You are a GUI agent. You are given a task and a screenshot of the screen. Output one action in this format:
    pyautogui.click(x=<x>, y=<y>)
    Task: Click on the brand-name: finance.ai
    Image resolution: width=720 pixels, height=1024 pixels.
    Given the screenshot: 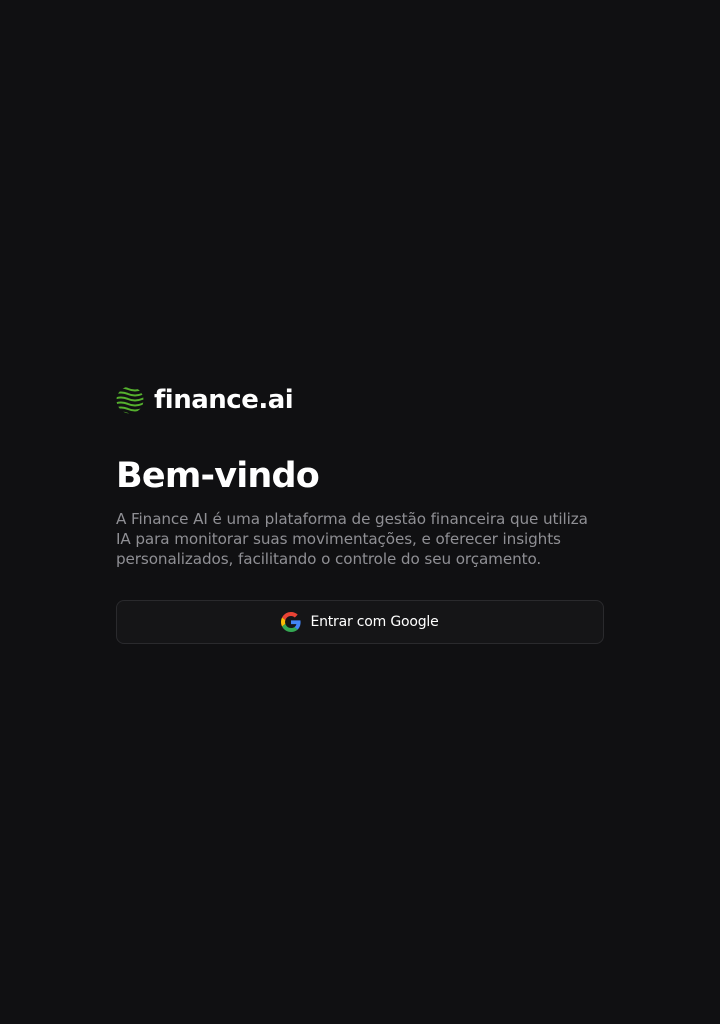 What is the action you would take?
    pyautogui.click(x=224, y=400)
    